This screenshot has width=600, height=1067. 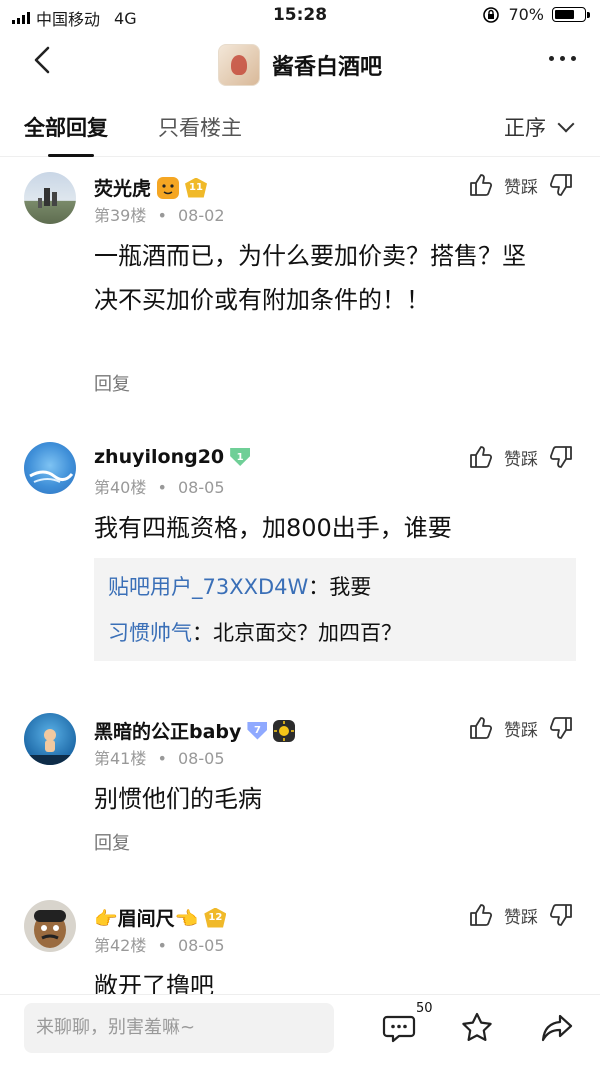 I want to click on active-tab-indicator, so click(x=71, y=155).